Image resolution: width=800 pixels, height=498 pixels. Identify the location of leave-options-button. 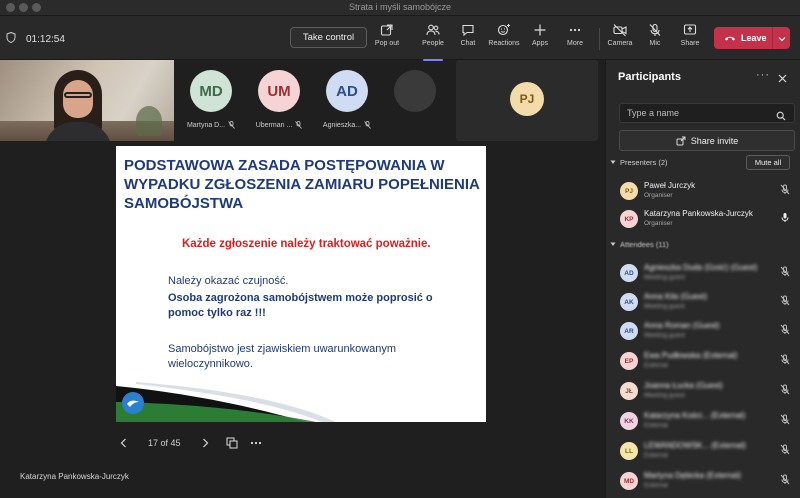
(781, 38).